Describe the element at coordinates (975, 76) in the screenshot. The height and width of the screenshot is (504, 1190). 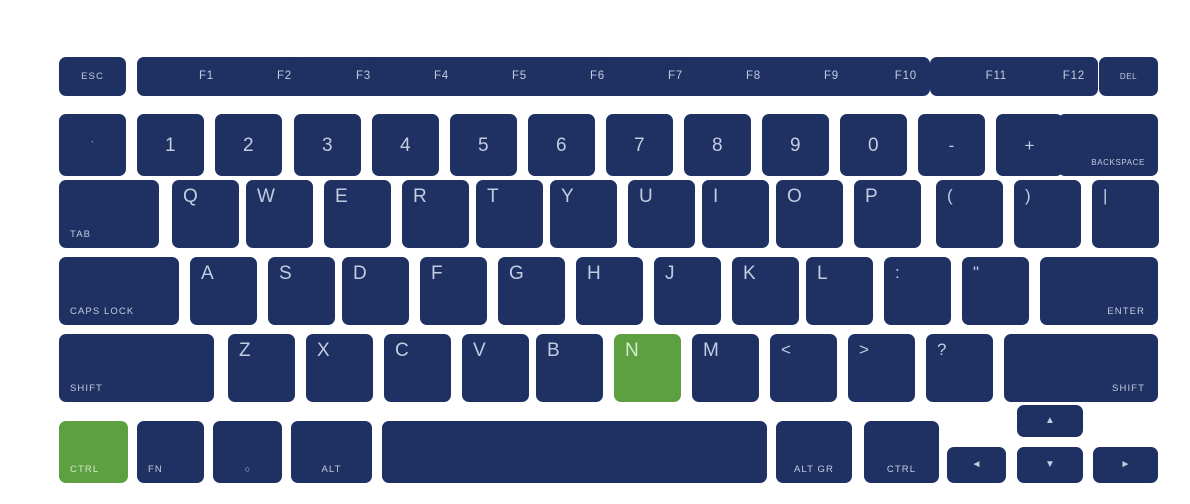
I see `key-f11: F11` at that location.